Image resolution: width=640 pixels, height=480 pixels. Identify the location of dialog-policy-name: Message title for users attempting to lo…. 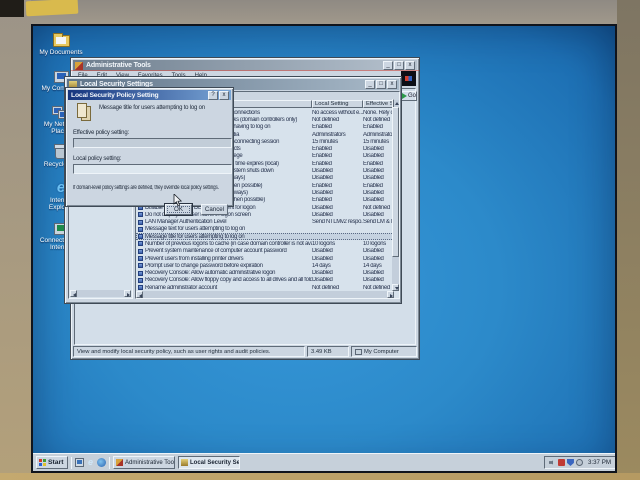
(152, 108).